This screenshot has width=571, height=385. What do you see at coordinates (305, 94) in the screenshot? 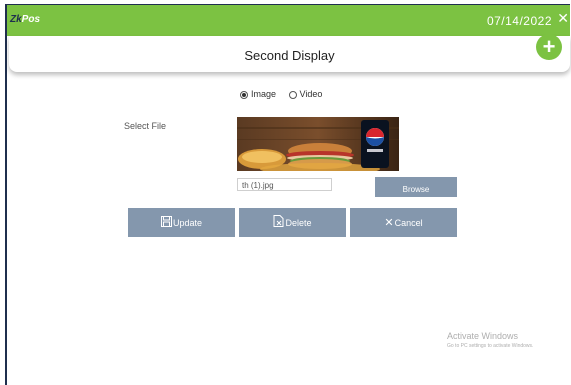
I see `radio-video: Video` at bounding box center [305, 94].